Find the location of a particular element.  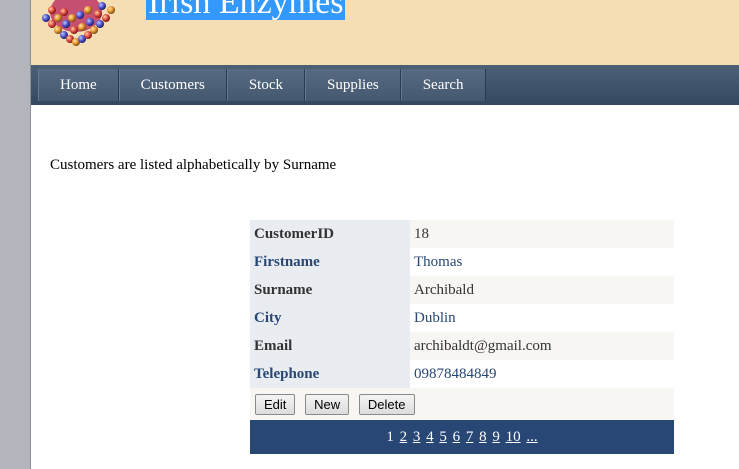

field-label: CustomerID is located at coordinates (330, 234).